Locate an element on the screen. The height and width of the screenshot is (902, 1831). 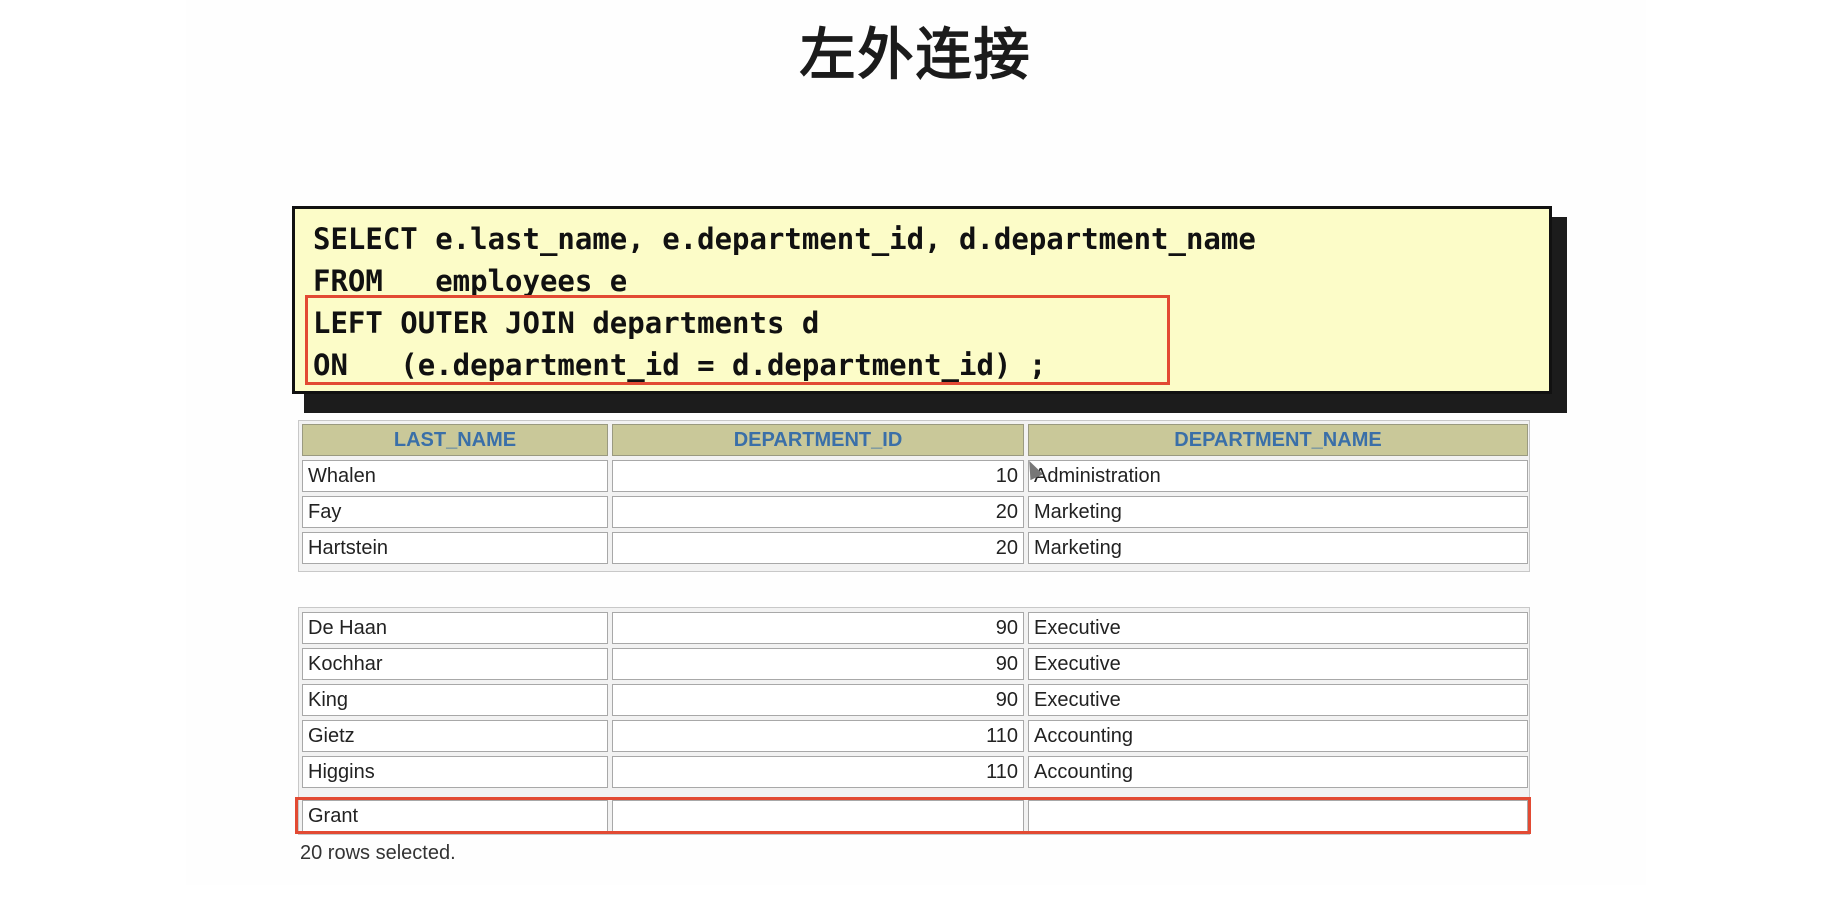
cell-last-name: Whalen is located at coordinates (455, 476).